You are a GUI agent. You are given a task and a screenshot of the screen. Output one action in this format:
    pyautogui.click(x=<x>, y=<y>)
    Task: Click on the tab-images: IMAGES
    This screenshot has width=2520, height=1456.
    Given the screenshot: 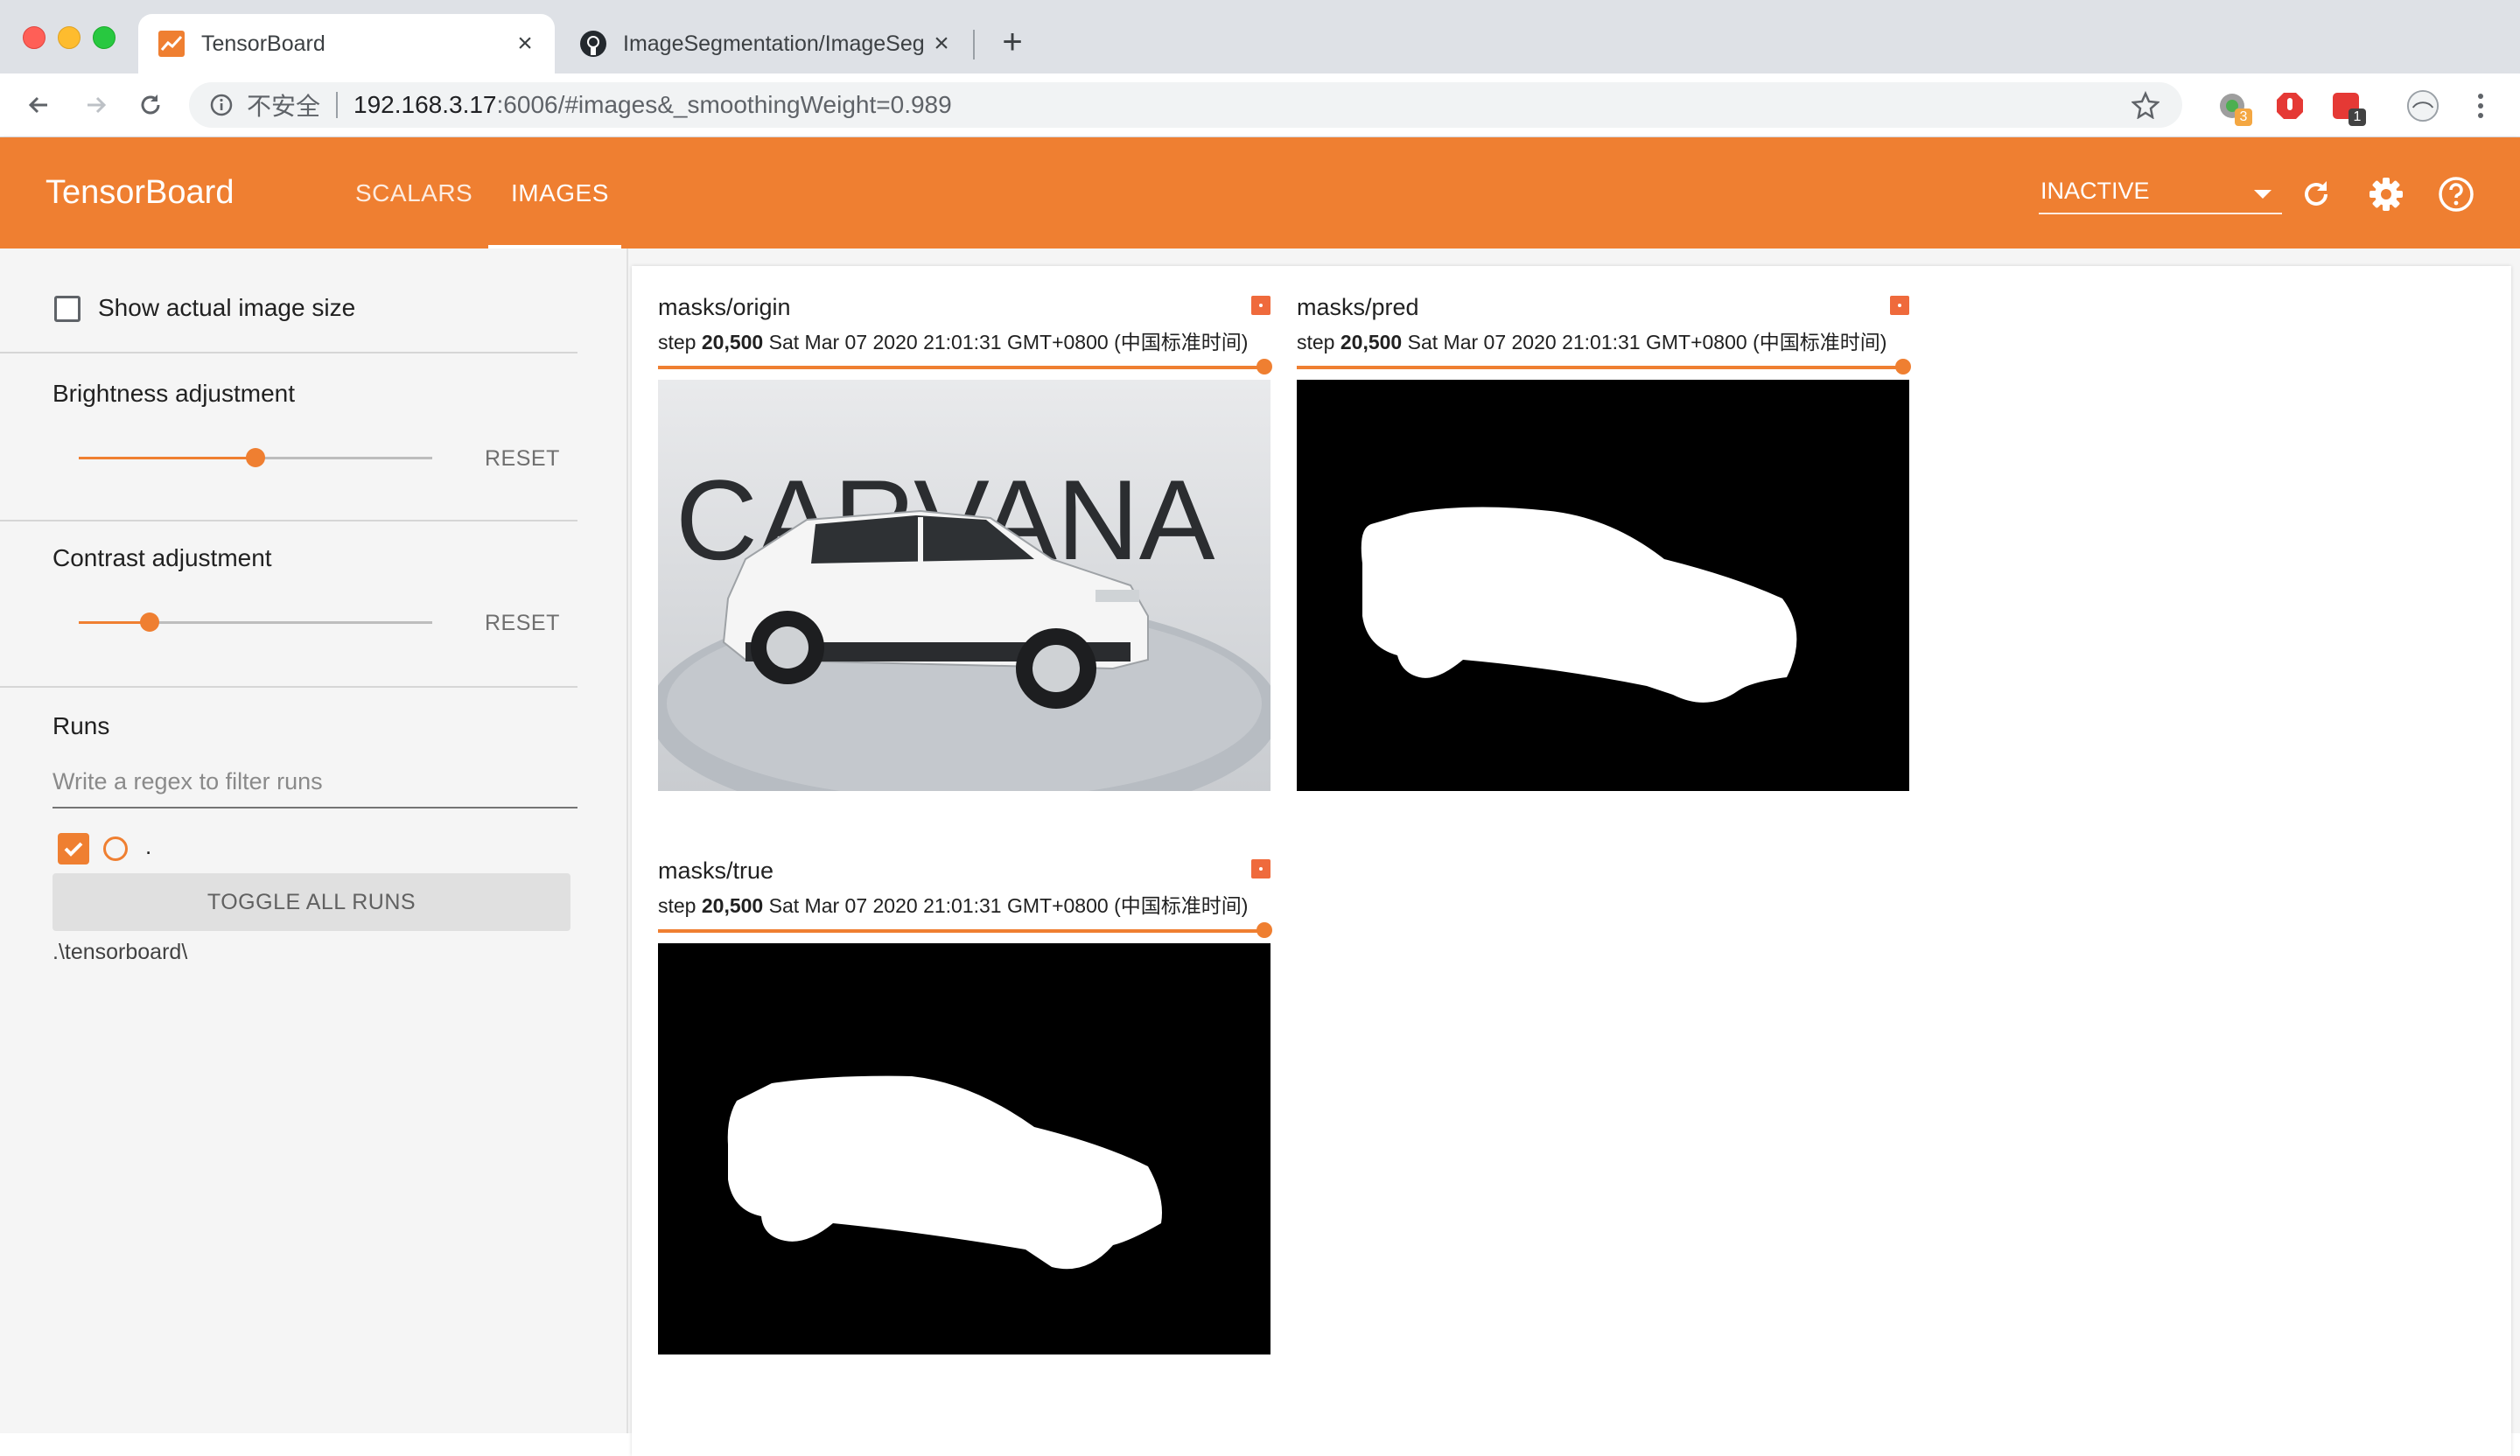 What is the action you would take?
    pyautogui.click(x=560, y=193)
    